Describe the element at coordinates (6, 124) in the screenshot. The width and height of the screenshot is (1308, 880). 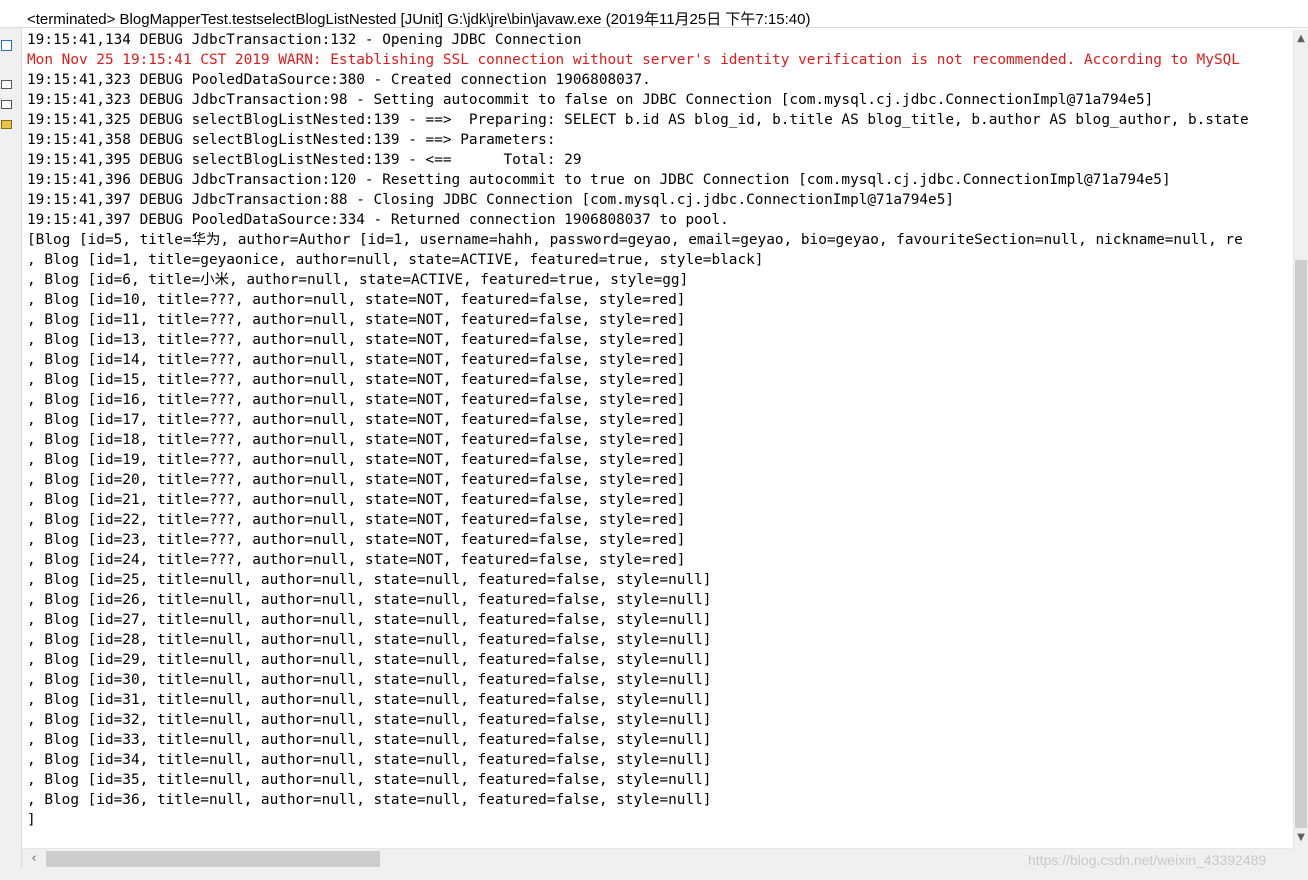
I see `folder-icon` at that location.